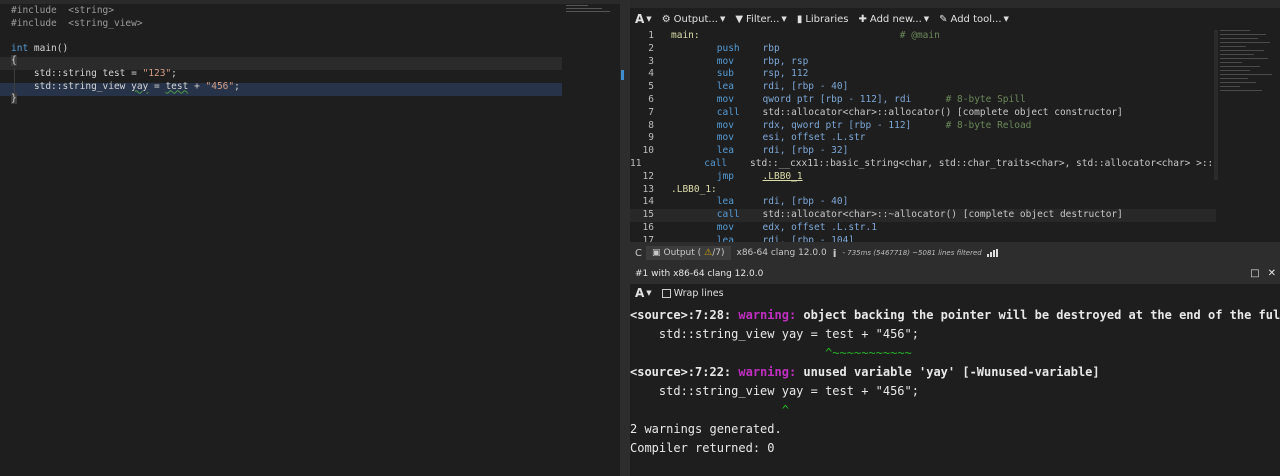  Describe the element at coordinates (125, 61) in the screenshot. I see `code-line: {` at that location.